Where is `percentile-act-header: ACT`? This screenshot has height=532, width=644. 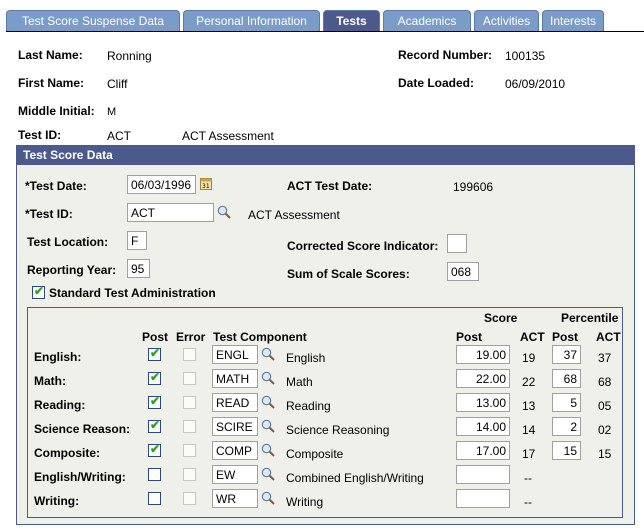
percentile-act-header: ACT is located at coordinates (608, 337).